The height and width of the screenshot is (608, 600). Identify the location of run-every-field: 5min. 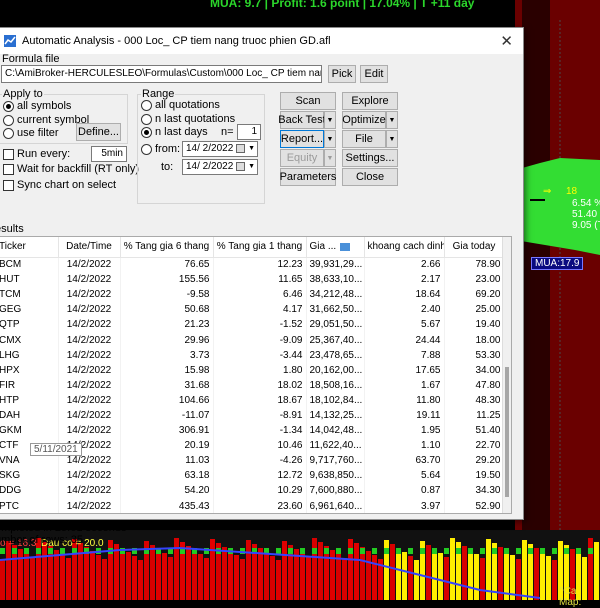
(109, 154).